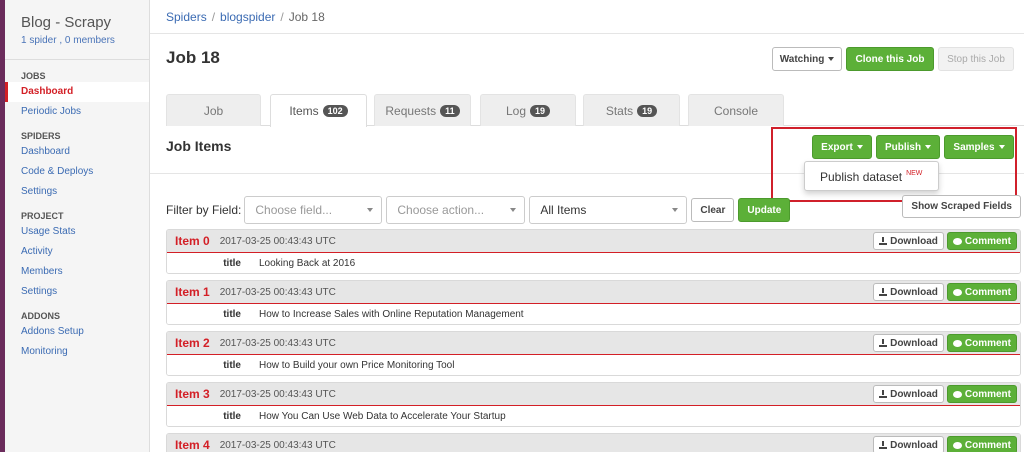 This screenshot has width=1024, height=452. Describe the element at coordinates (976, 59) in the screenshot. I see `stop-job-button: Stop this Job` at that location.